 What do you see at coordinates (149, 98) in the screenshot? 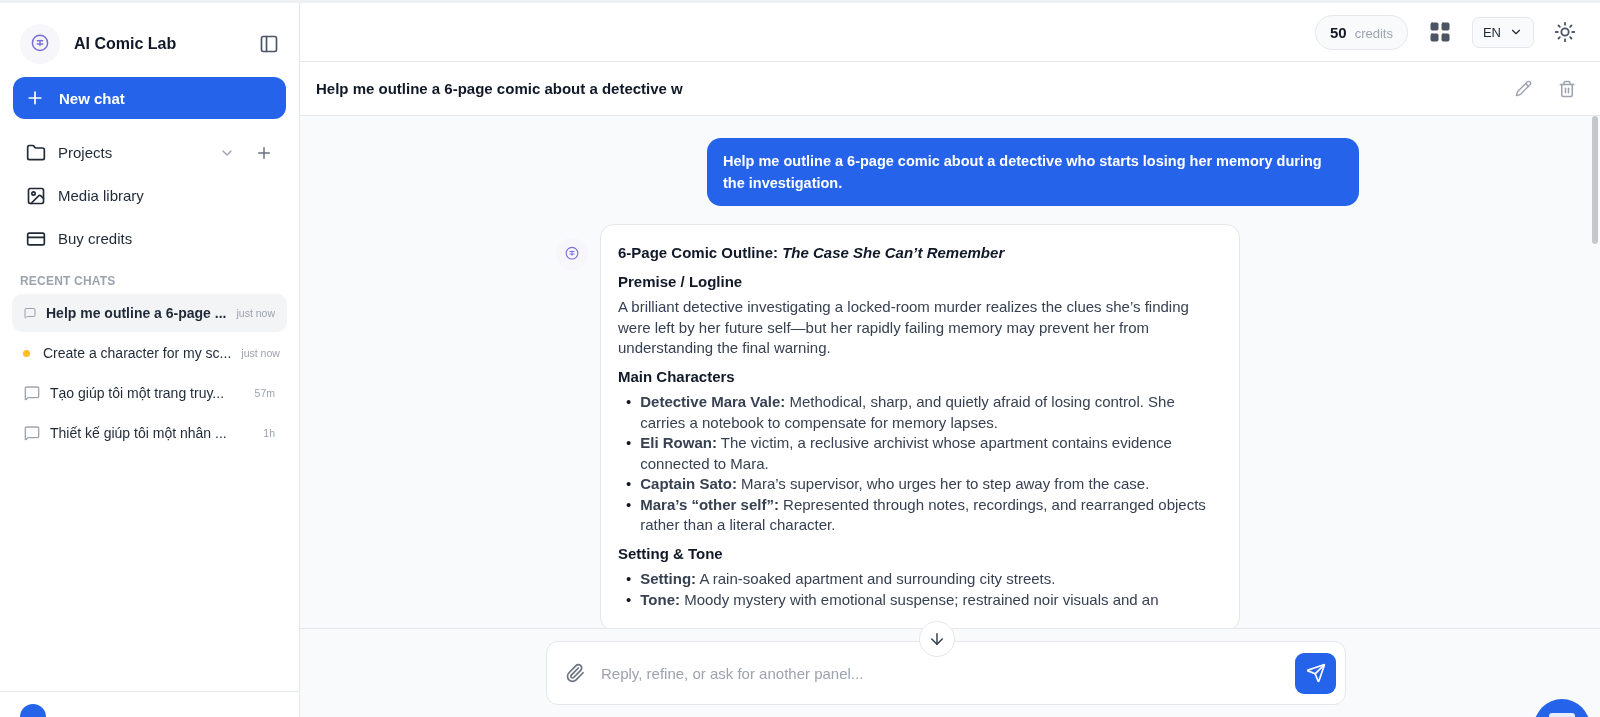
I see `new-chat-button: New chat` at bounding box center [149, 98].